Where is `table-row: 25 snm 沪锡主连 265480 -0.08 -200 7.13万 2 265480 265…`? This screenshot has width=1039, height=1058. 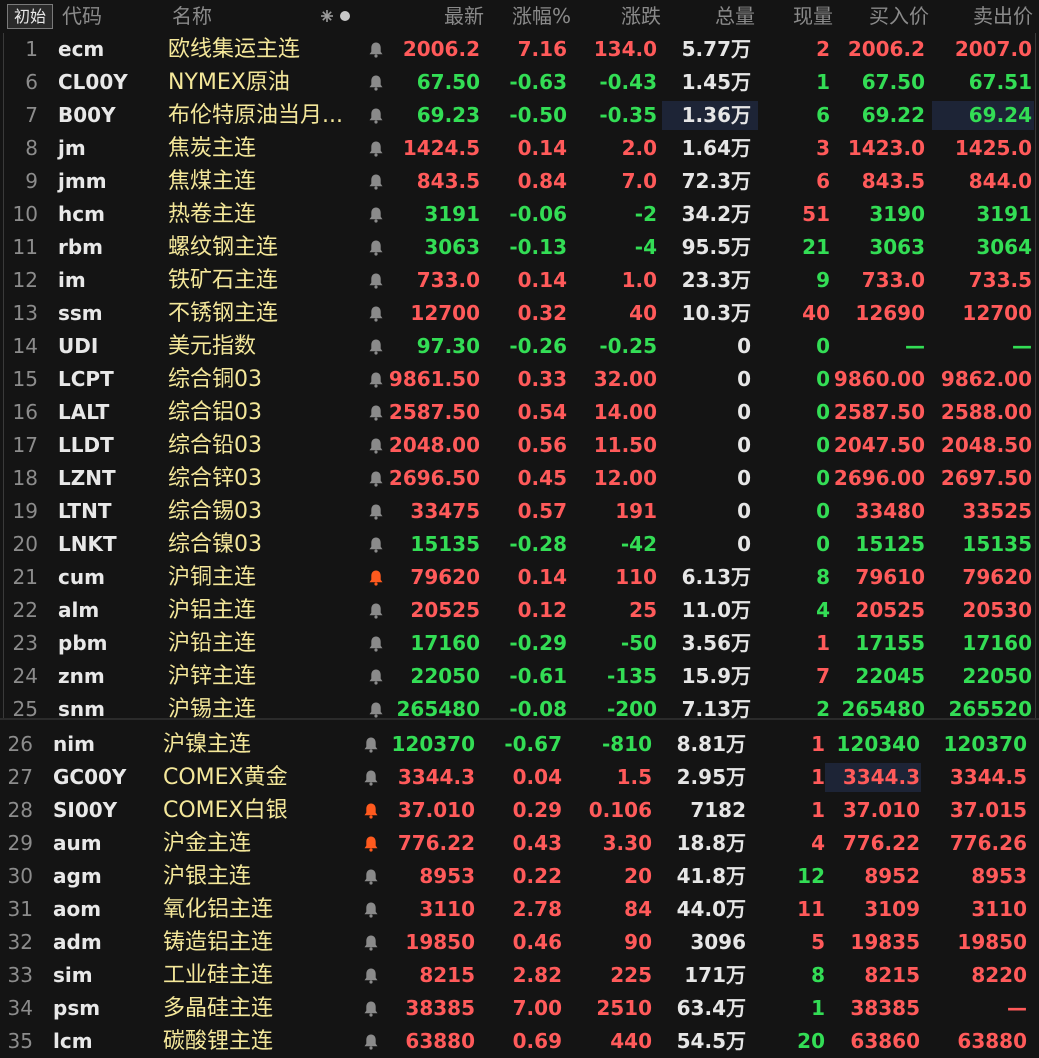 table-row: 25 snm 沪锡主连 265480 -0.08 -200 7.13万 2 265480 265… is located at coordinates (519, 709).